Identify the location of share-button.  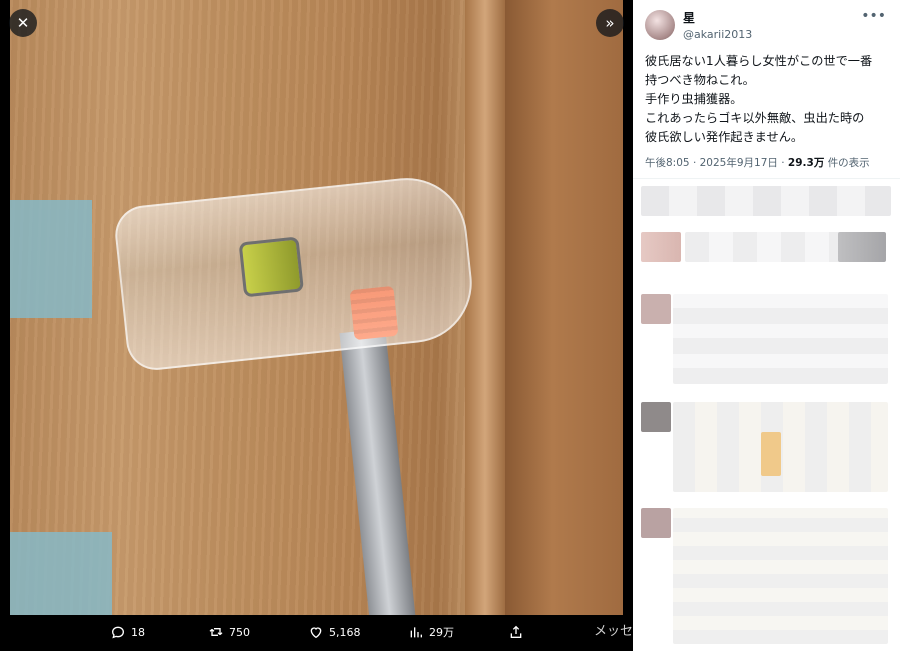
(516, 632).